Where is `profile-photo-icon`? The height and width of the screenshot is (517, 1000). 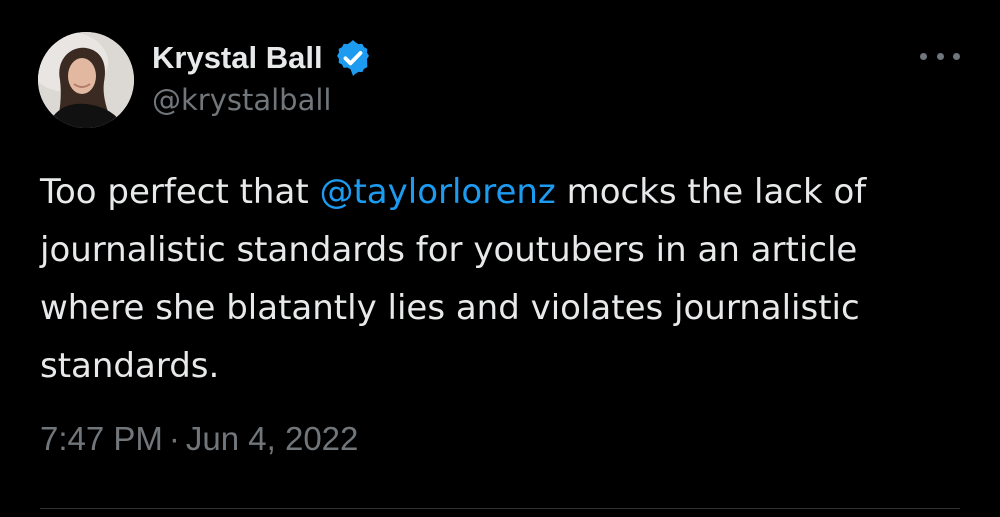 profile-photo-icon is located at coordinates (86, 80).